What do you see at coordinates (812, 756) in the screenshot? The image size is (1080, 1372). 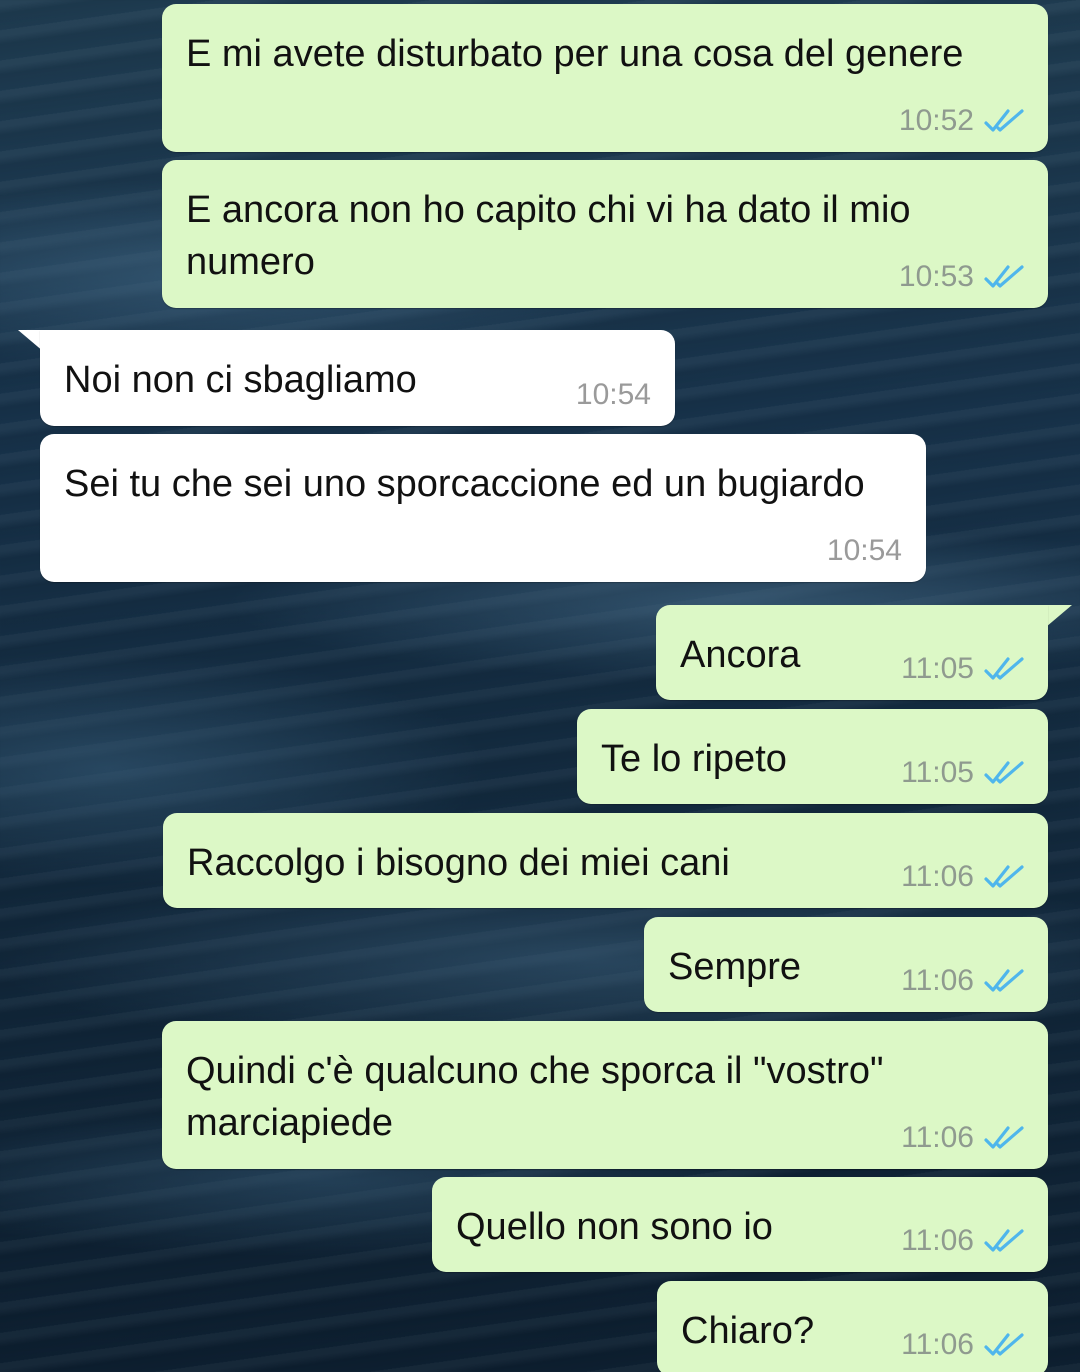 I see `message-bubble-outgoing: Te lo ripeto 11:05` at bounding box center [812, 756].